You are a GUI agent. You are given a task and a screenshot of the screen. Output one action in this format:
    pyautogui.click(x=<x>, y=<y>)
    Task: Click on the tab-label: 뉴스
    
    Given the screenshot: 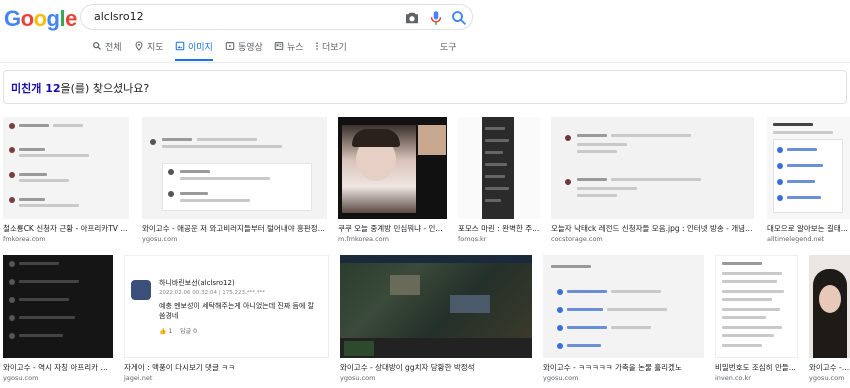 What is the action you would take?
    pyautogui.click(x=295, y=48)
    